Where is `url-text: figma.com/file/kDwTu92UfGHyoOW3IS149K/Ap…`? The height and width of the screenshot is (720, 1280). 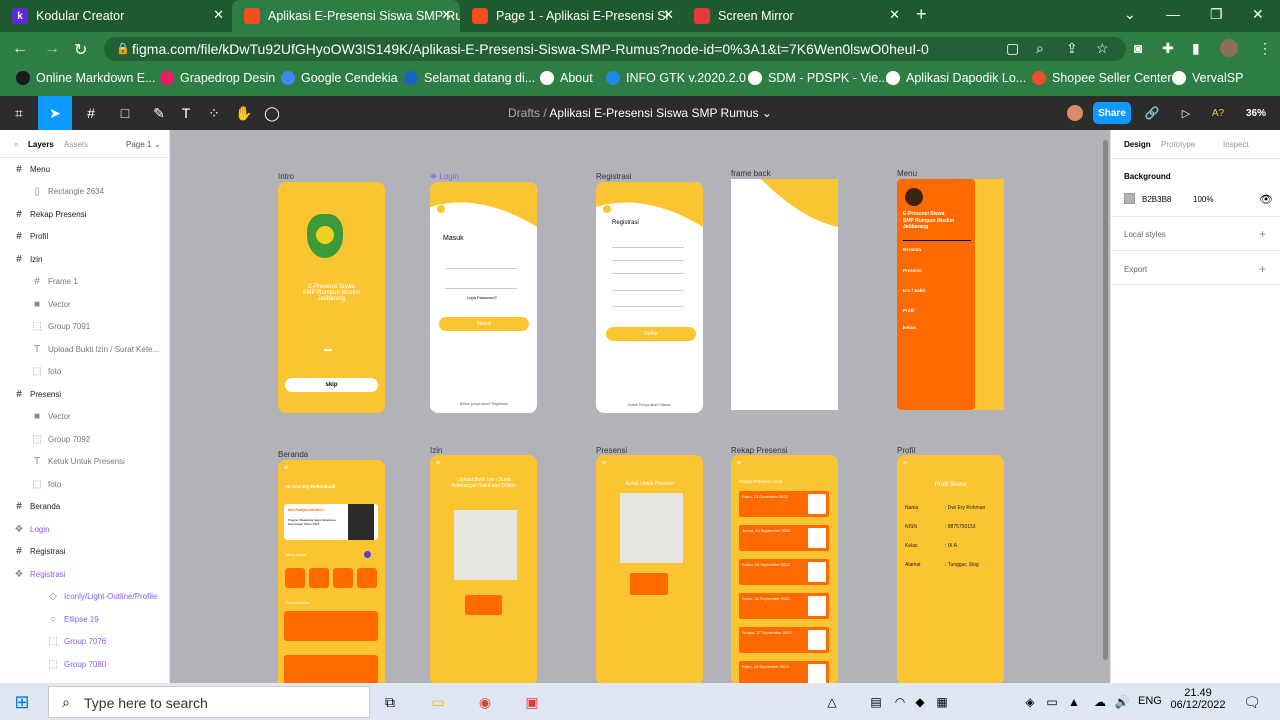
url-text: figma.com/file/kDwTu92UfGHyoOW3IS149K/Ap… is located at coordinates (530, 49).